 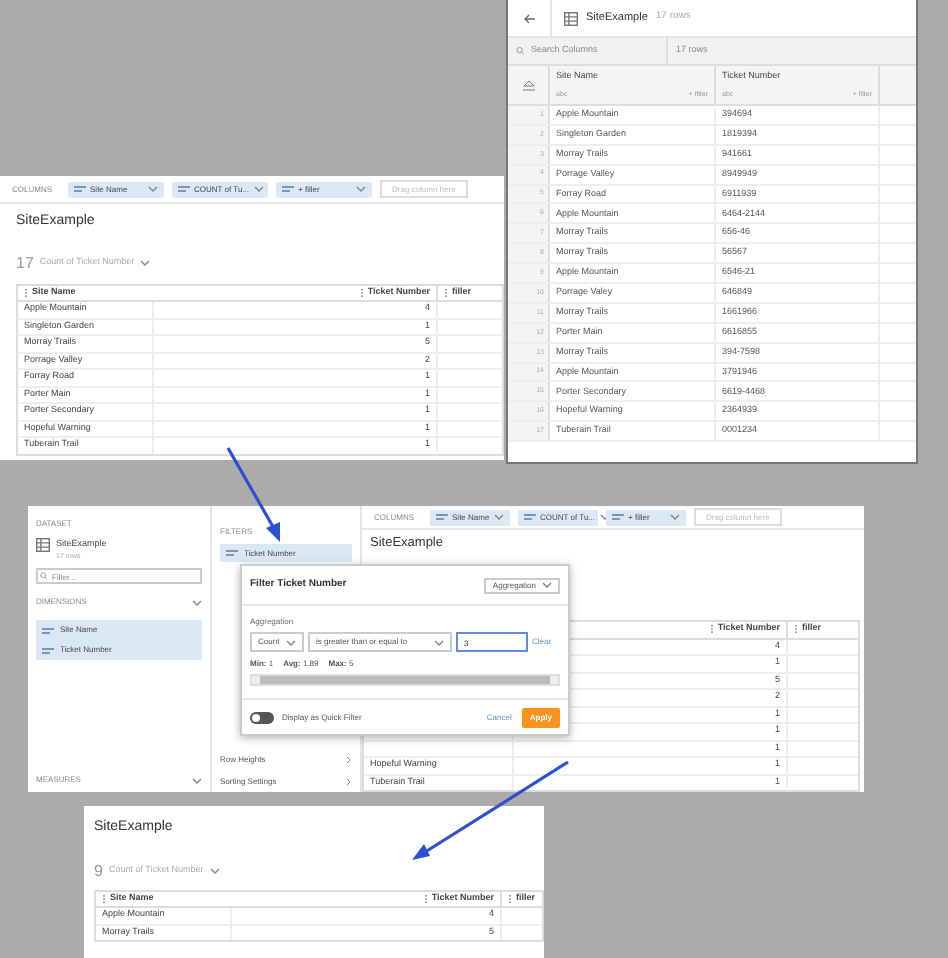 I want to click on range-scrollbar, so click(x=405, y=680).